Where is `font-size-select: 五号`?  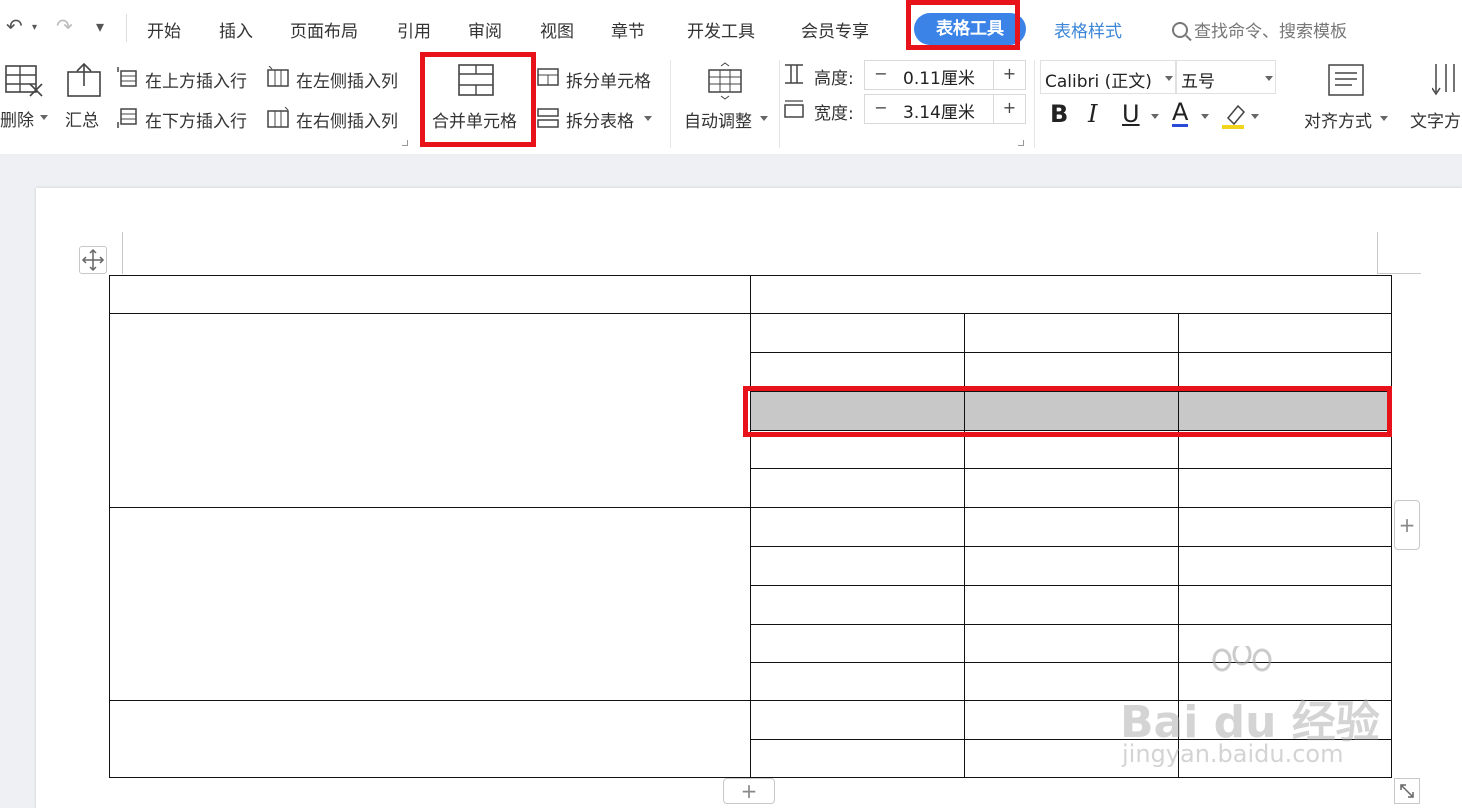
font-size-select: 五号 is located at coordinates (1226, 77).